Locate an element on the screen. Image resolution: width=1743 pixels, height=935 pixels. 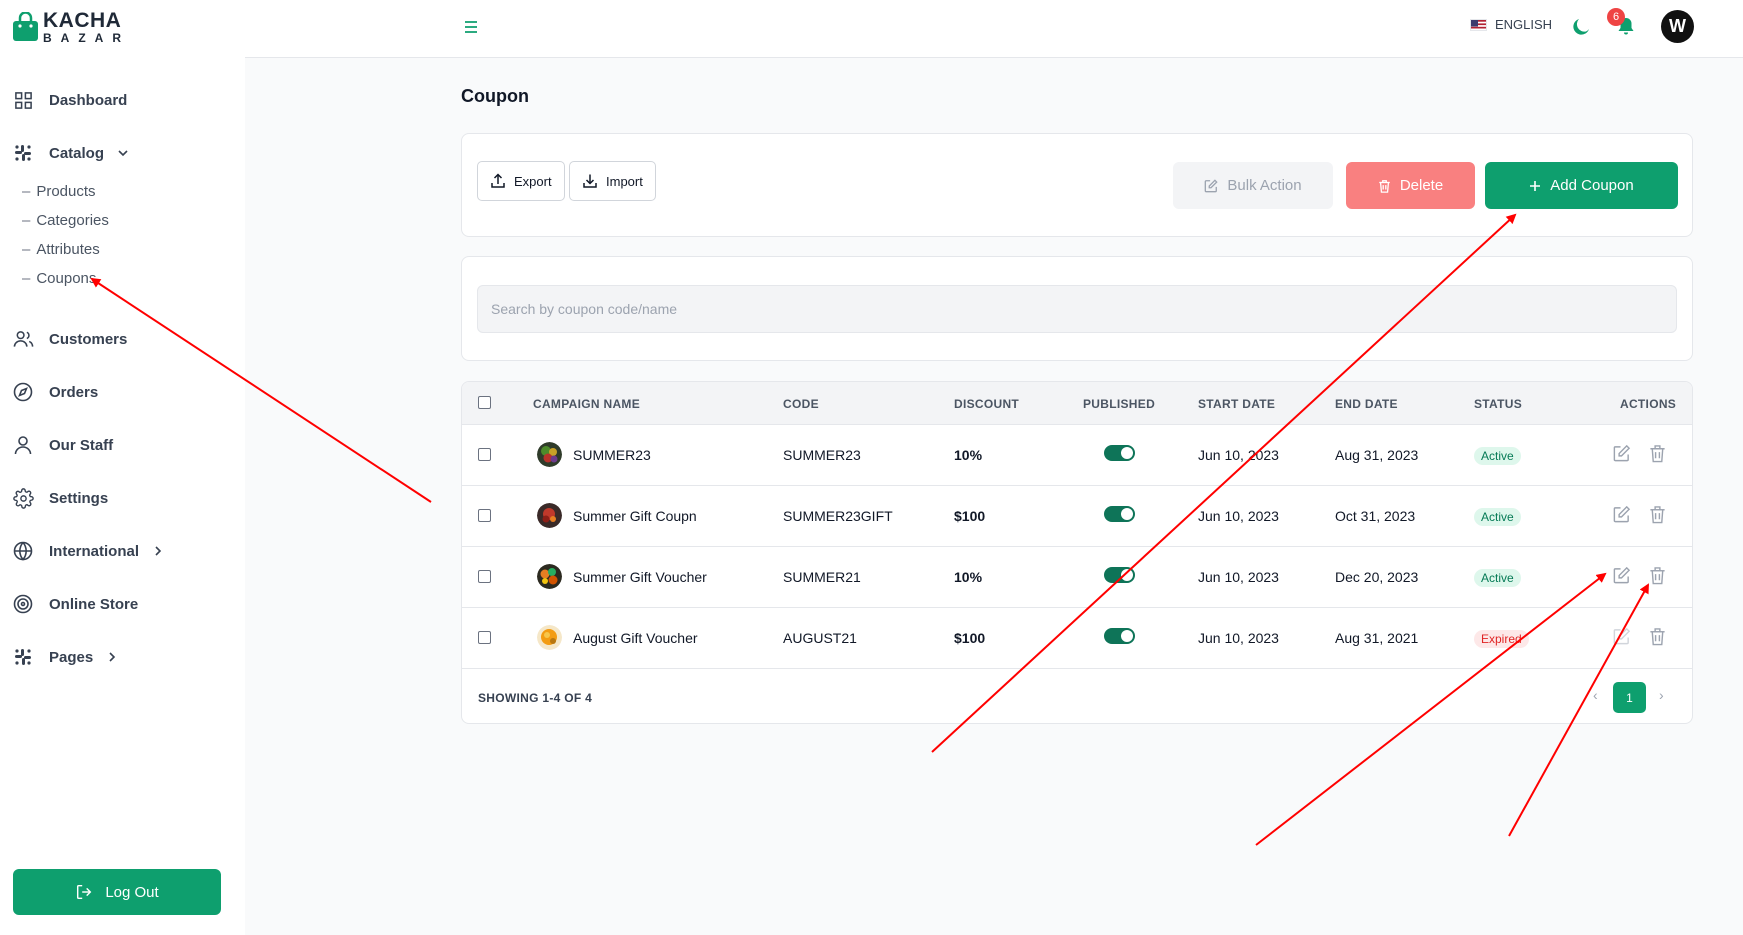
sidebar-sub-categories: – Categories is located at coordinates (65, 220).